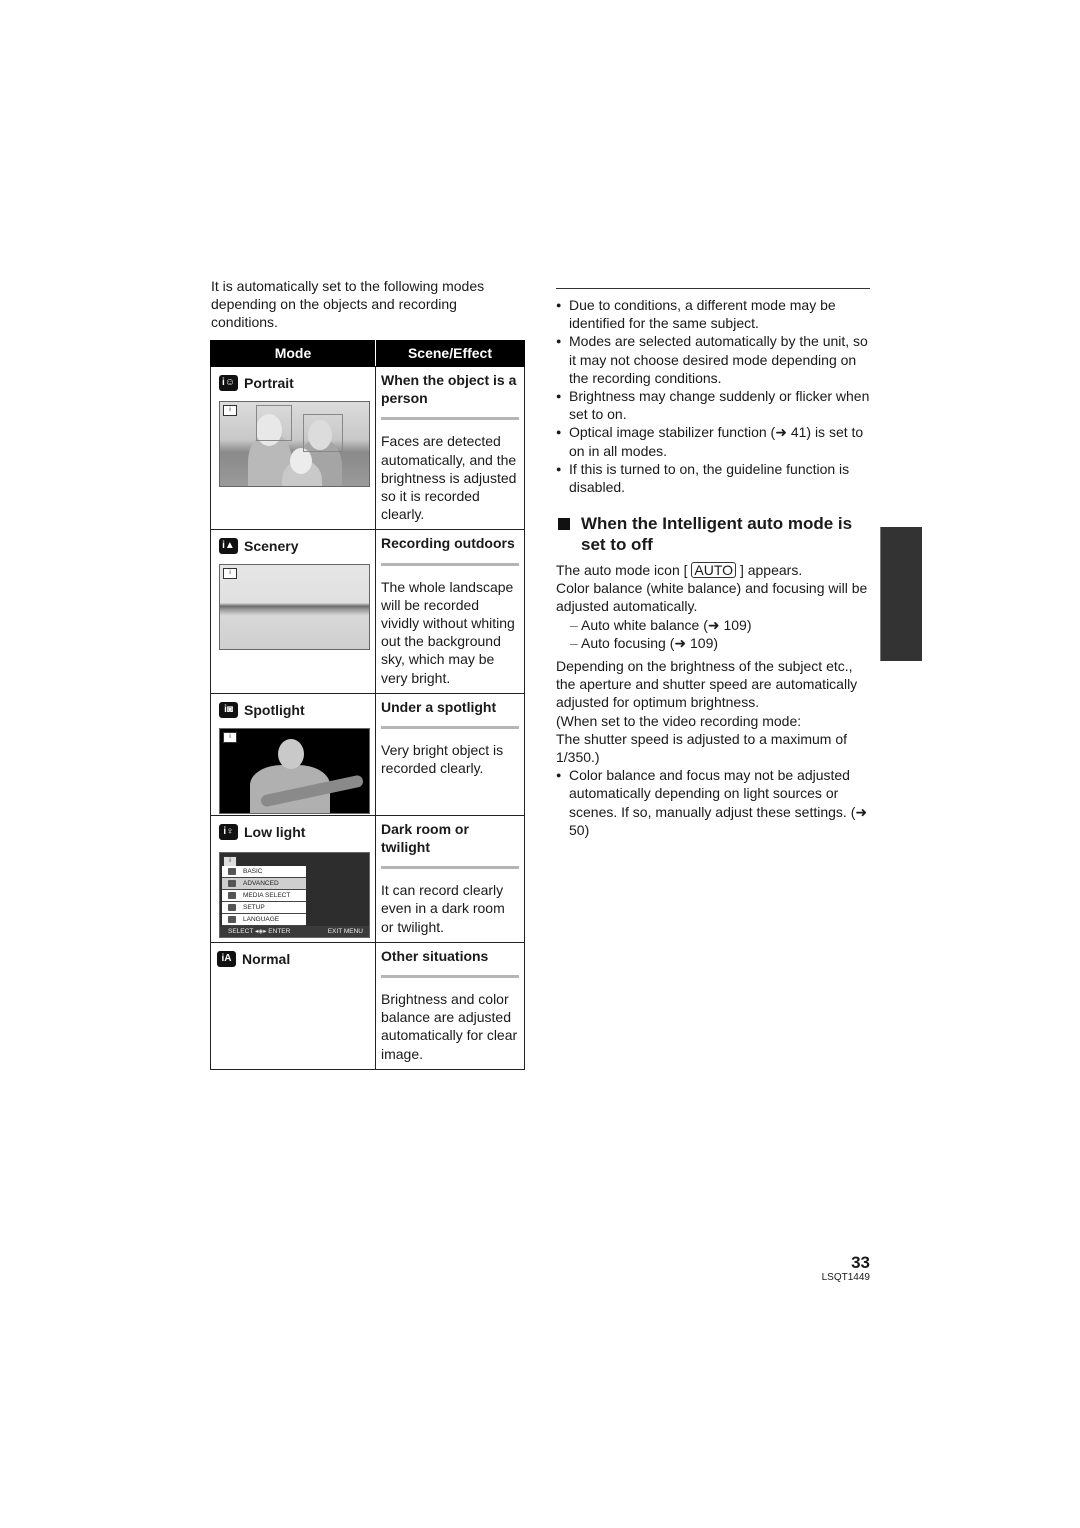 The width and height of the screenshot is (1080, 1528). I want to click on effect-title: Dark room or twilight, so click(425, 838).